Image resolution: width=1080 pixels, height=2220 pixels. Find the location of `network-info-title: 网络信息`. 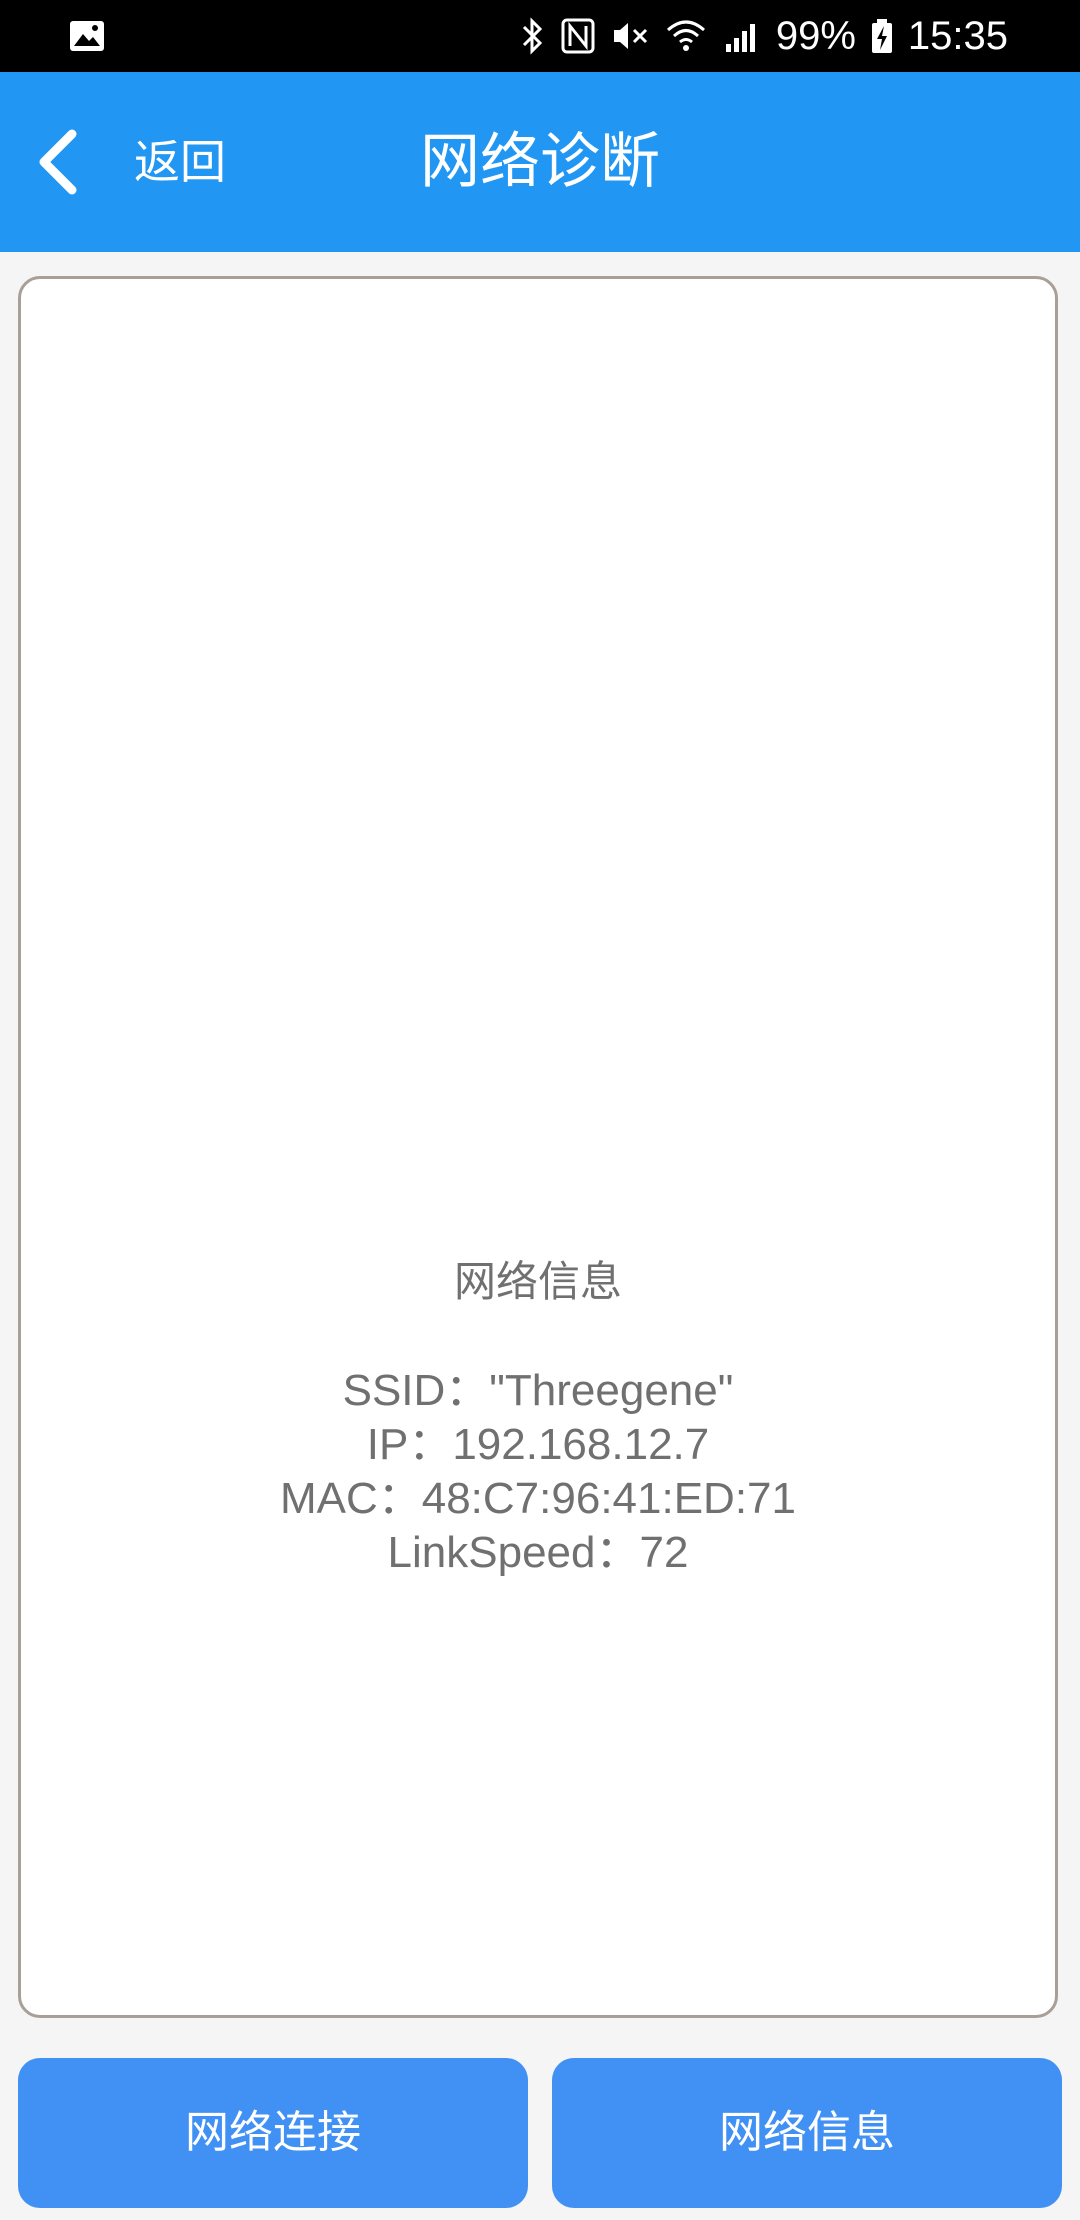

network-info-title: 网络信息 is located at coordinates (537, 1281).